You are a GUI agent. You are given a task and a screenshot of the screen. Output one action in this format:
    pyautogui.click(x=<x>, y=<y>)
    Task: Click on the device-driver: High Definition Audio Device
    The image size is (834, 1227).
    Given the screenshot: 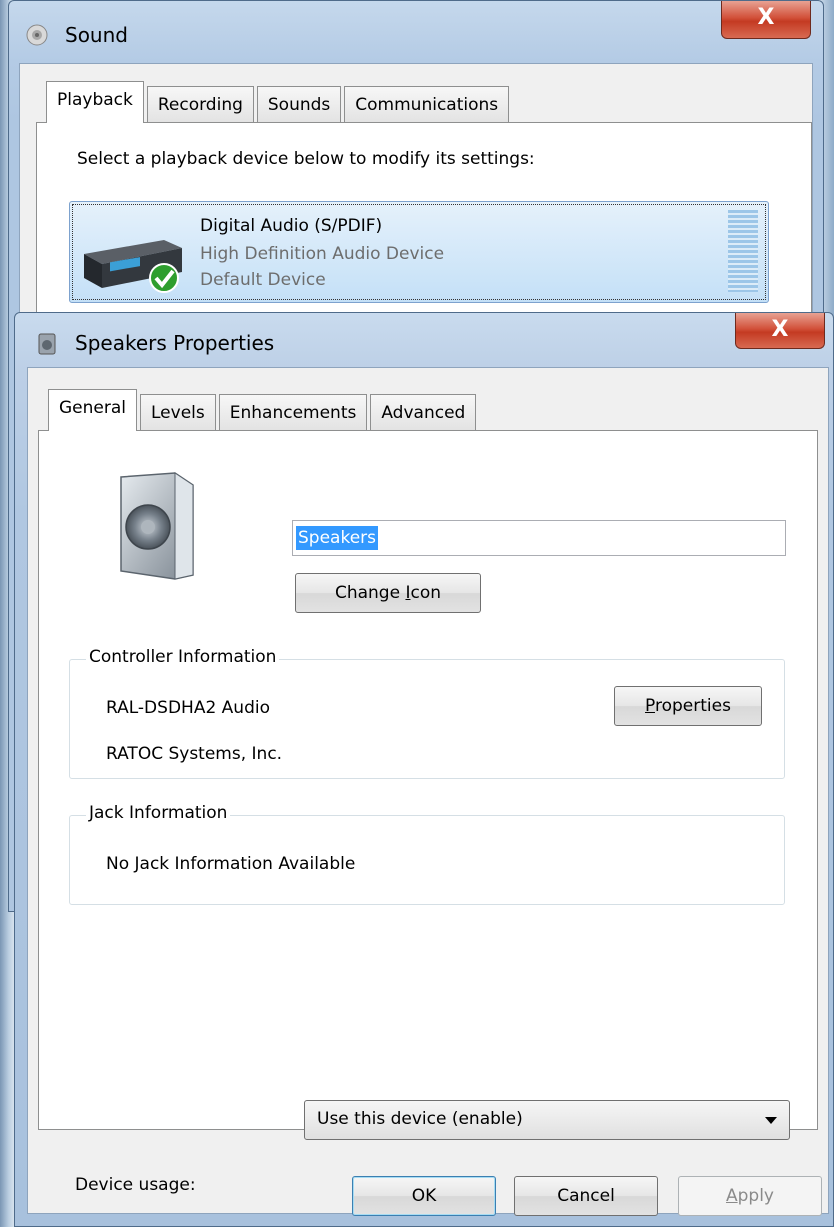 What is the action you would take?
    pyautogui.click(x=322, y=254)
    